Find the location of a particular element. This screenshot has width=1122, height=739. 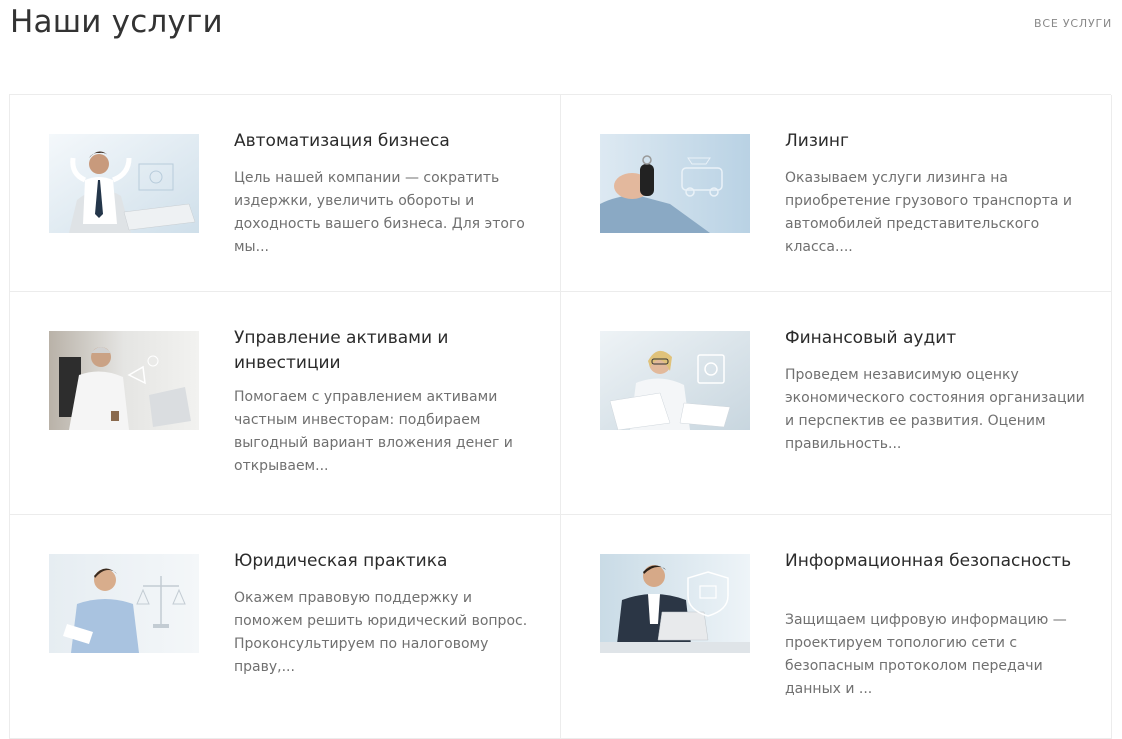

investor-laptop-photo is located at coordinates (124, 380).